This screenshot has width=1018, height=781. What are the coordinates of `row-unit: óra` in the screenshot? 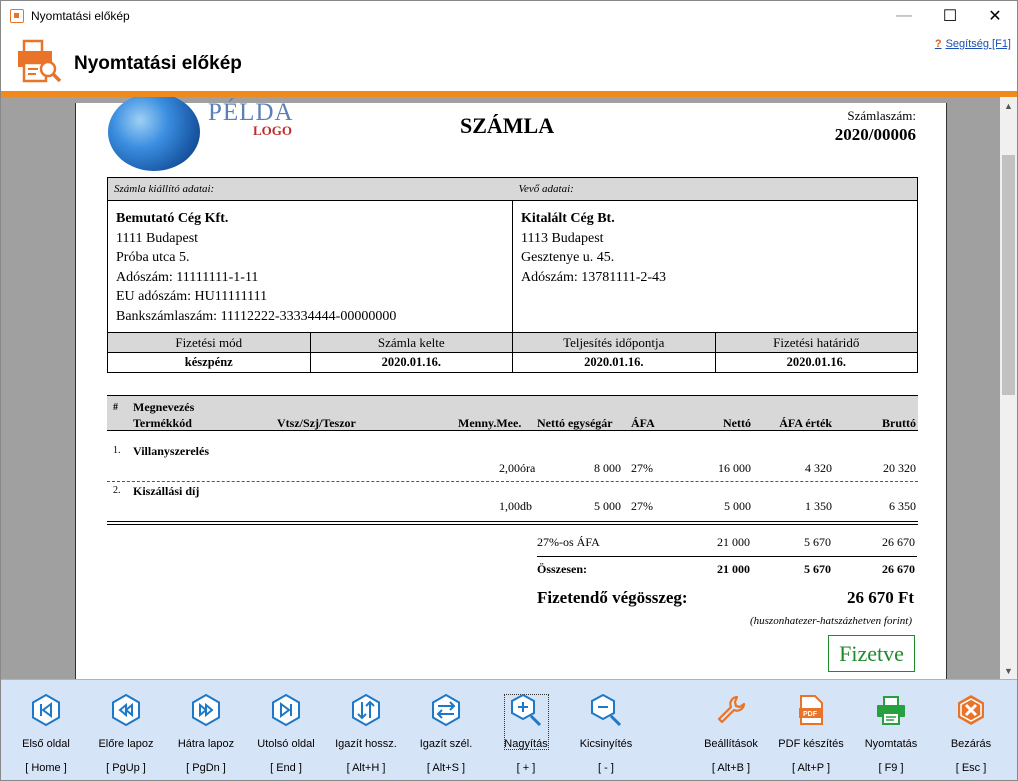 It's located at (528, 468).